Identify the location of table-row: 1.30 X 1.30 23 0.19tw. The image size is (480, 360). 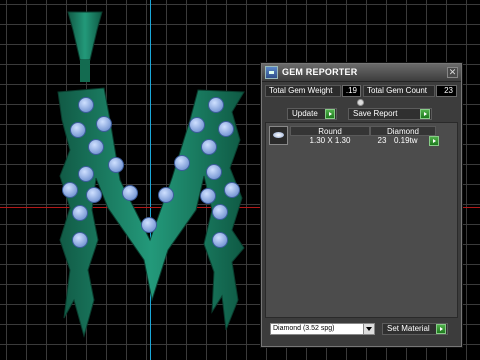
(372, 141).